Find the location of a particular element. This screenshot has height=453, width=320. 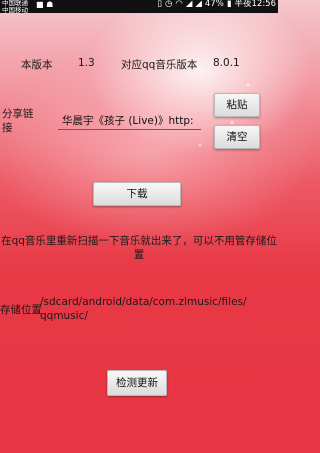

carrier-2: 中国移动 is located at coordinates (15, 9).